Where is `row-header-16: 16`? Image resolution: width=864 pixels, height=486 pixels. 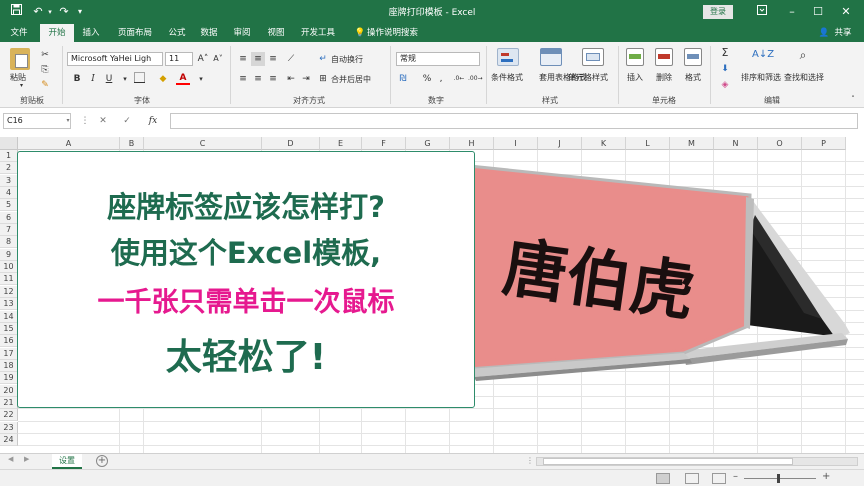 row-header-16: 16 is located at coordinates (9, 341).